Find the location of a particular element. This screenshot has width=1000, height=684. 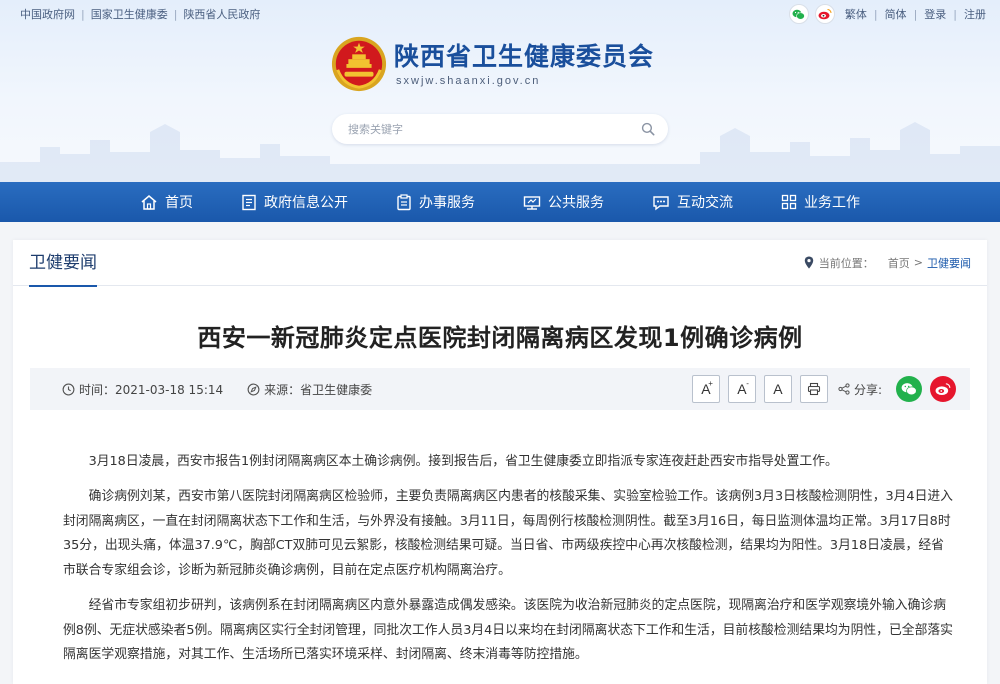

font-larger-sup: + is located at coordinates (710, 383).